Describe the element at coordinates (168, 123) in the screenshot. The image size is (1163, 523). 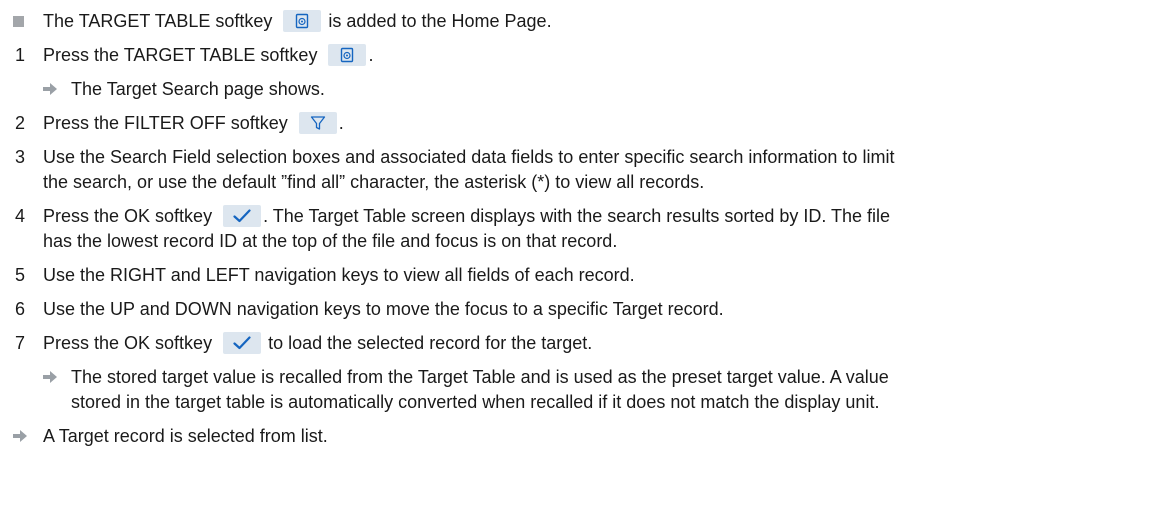
I see `step-2-text-pre: Press the FILTER OFF softkey` at that location.